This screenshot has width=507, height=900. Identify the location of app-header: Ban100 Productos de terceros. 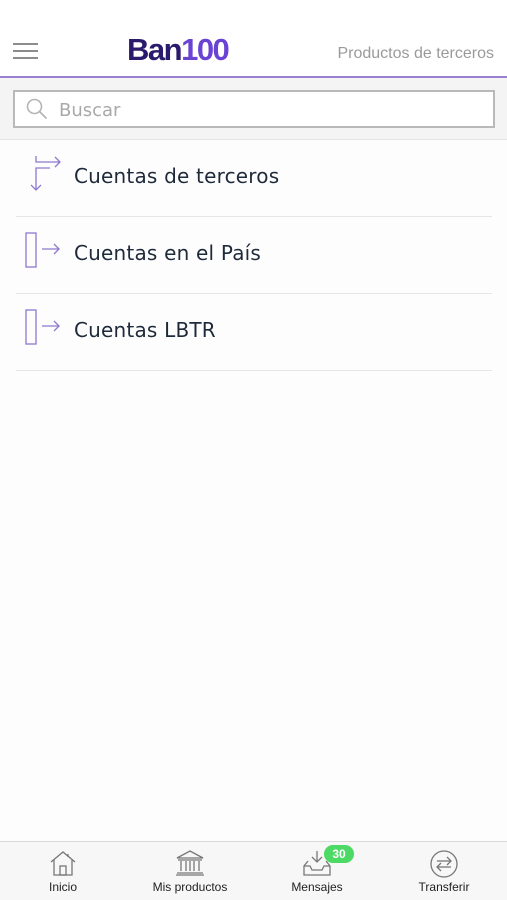
(253, 39).